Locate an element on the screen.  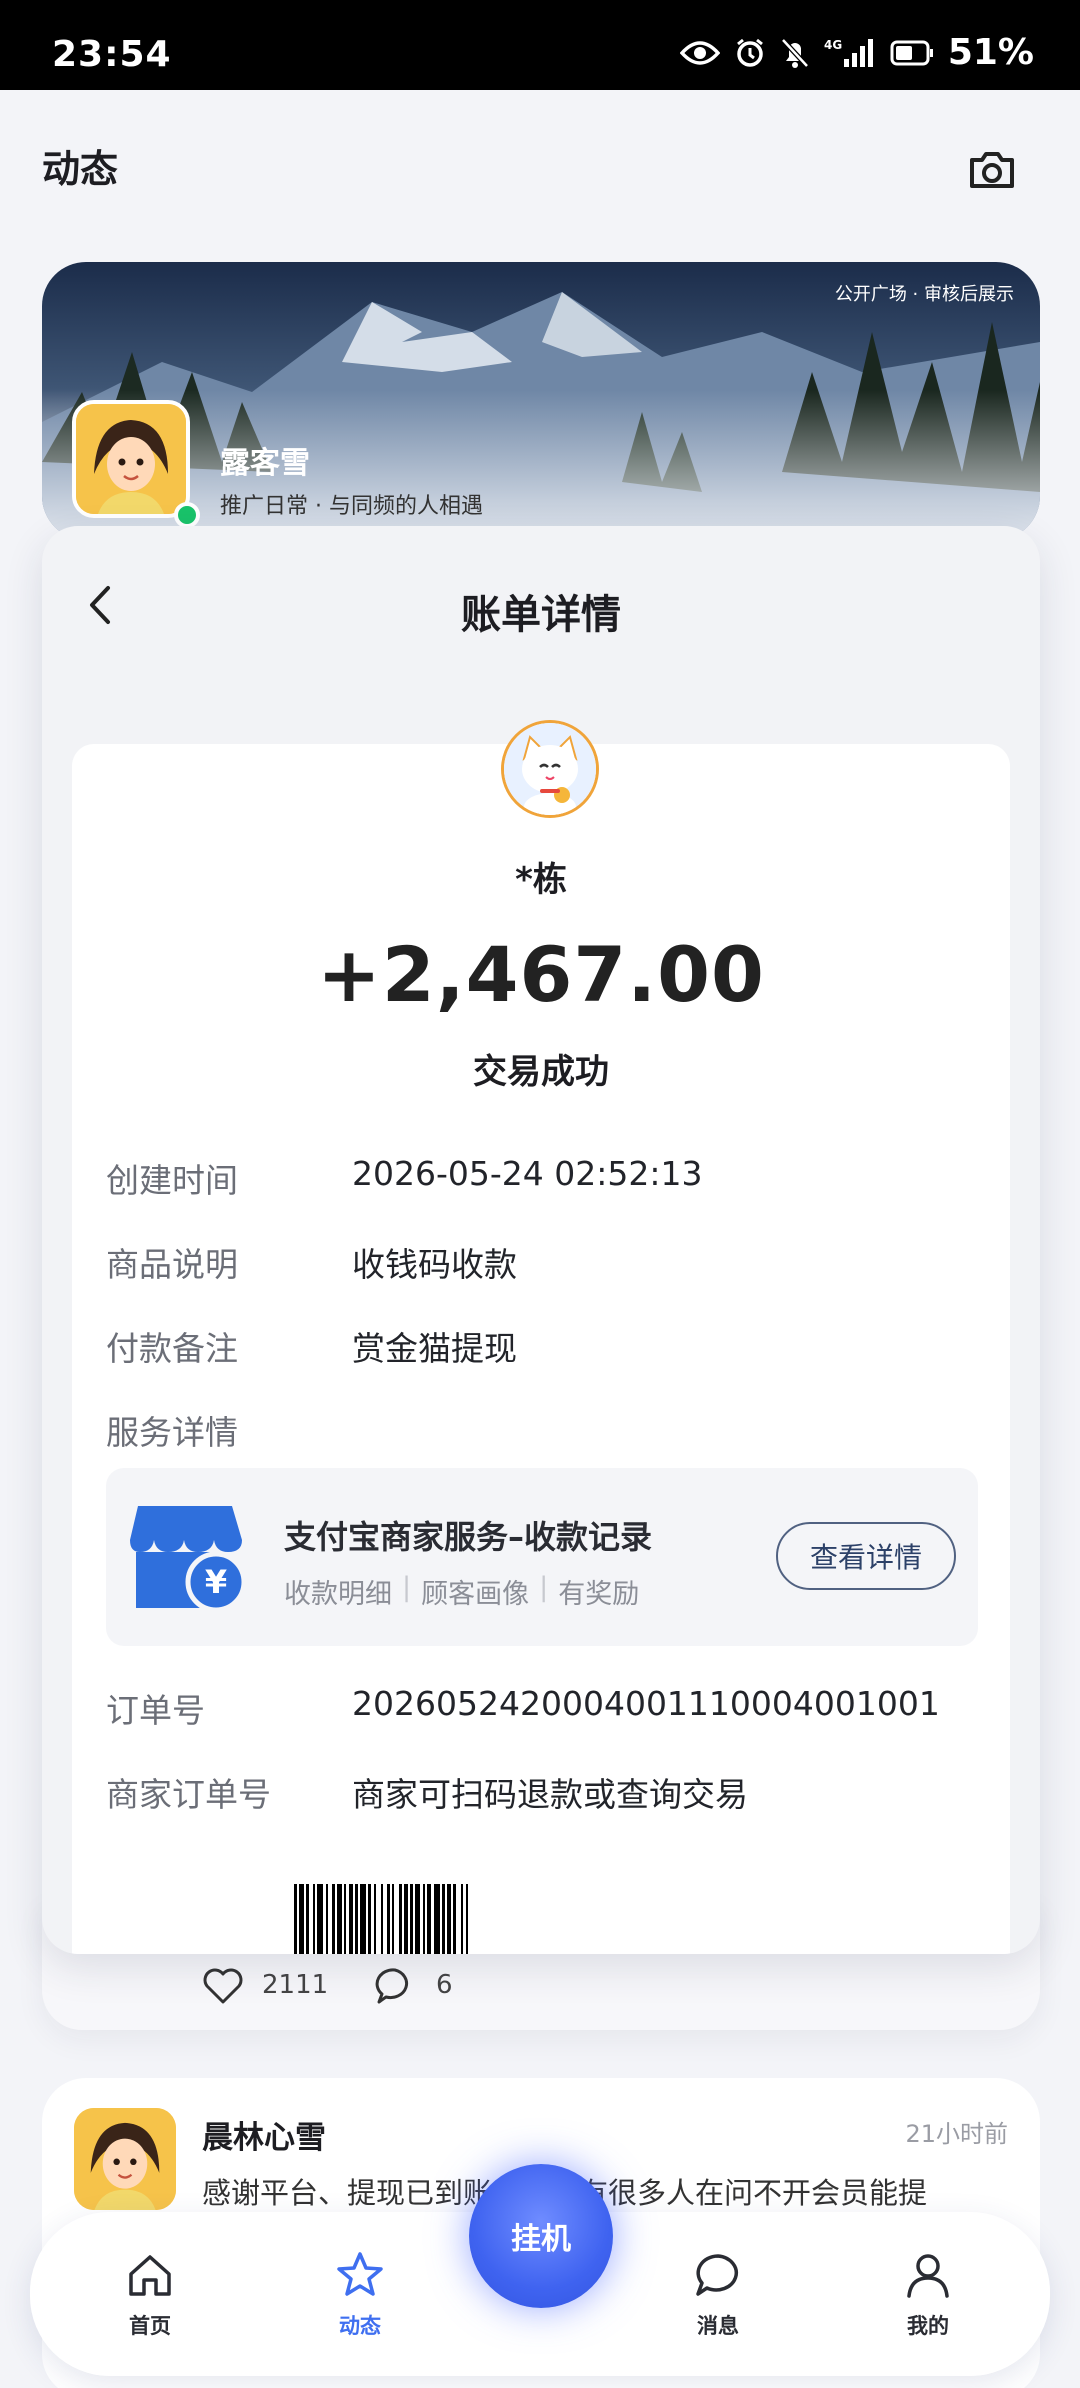
detail-row-product: 商品说明 收钱码收款 is located at coordinates (546, 1263).